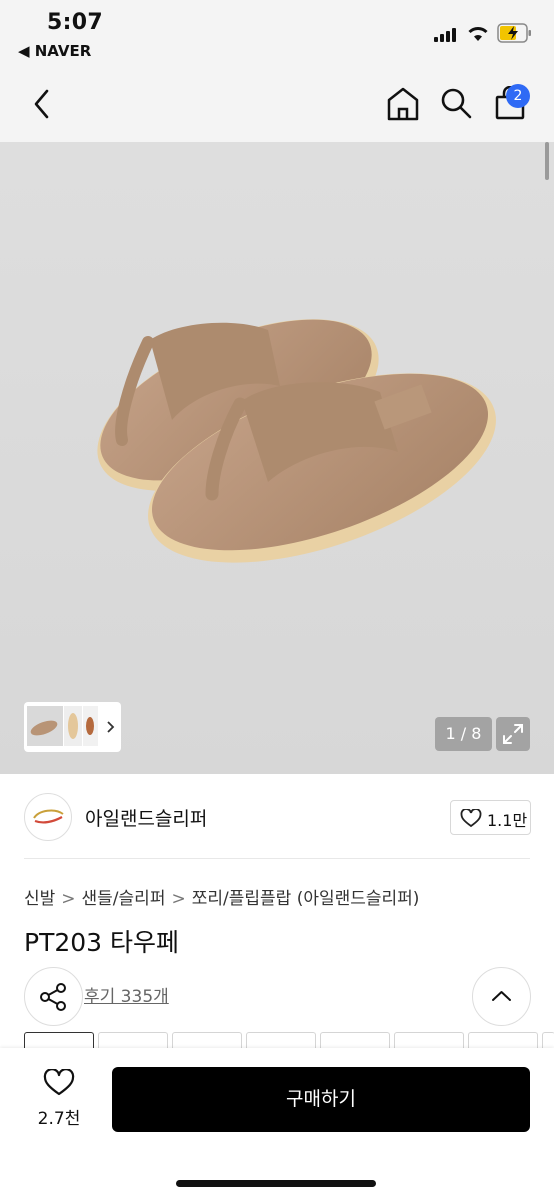  I want to click on share-button, so click(53, 996).